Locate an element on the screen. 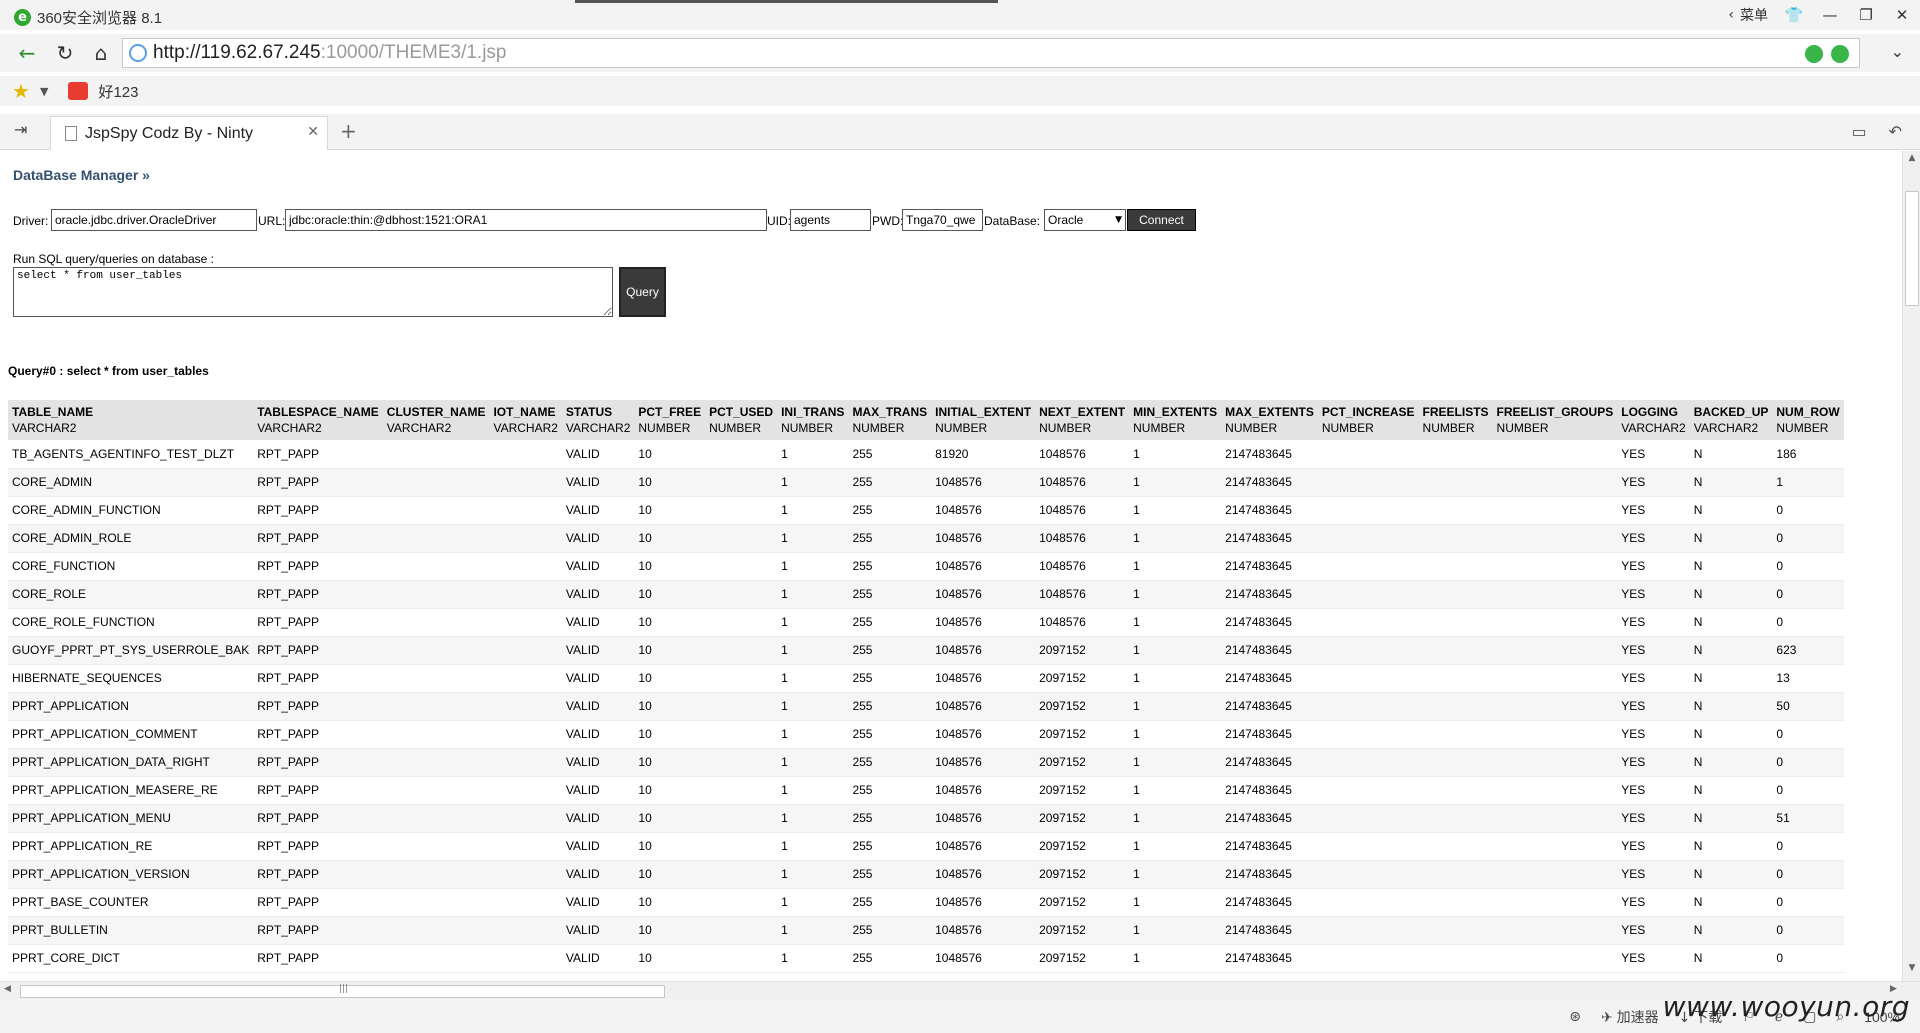 The width and height of the screenshot is (1920, 1033). security-icon: ⊛ is located at coordinates (1575, 1017).